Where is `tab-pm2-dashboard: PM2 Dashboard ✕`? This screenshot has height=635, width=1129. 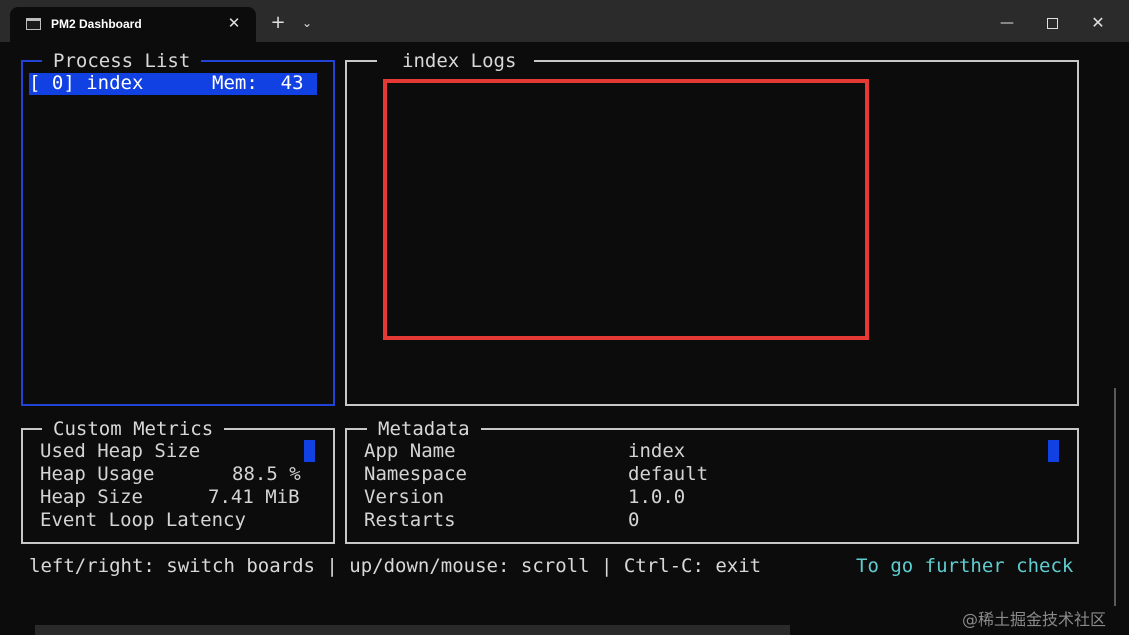 tab-pm2-dashboard: PM2 Dashboard ✕ is located at coordinates (133, 24).